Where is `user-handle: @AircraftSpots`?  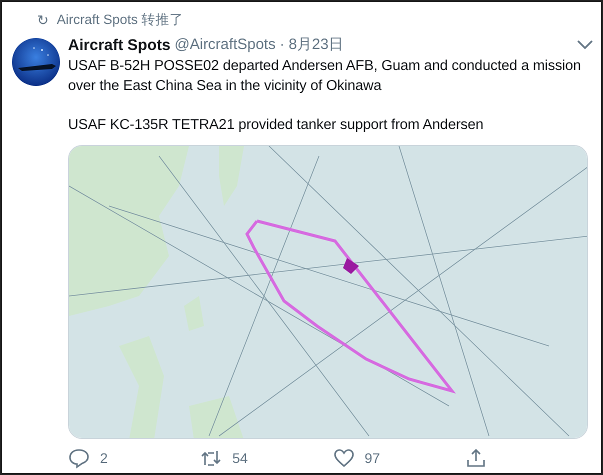 user-handle: @AircraftSpots is located at coordinates (225, 45).